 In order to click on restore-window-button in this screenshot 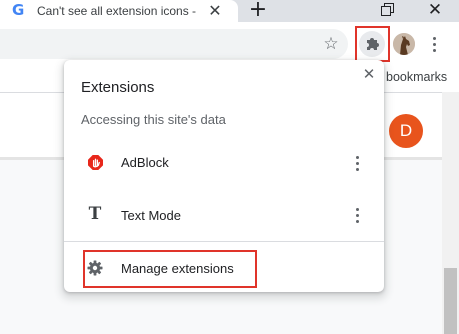, I will do `click(387, 11)`.